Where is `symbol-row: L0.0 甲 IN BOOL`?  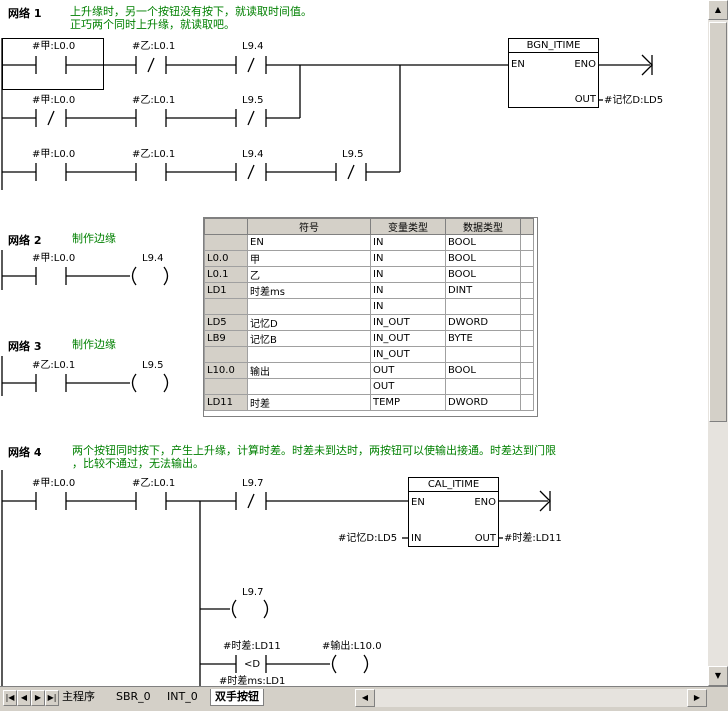 symbol-row: L0.0 甲 IN BOOL is located at coordinates (369, 258).